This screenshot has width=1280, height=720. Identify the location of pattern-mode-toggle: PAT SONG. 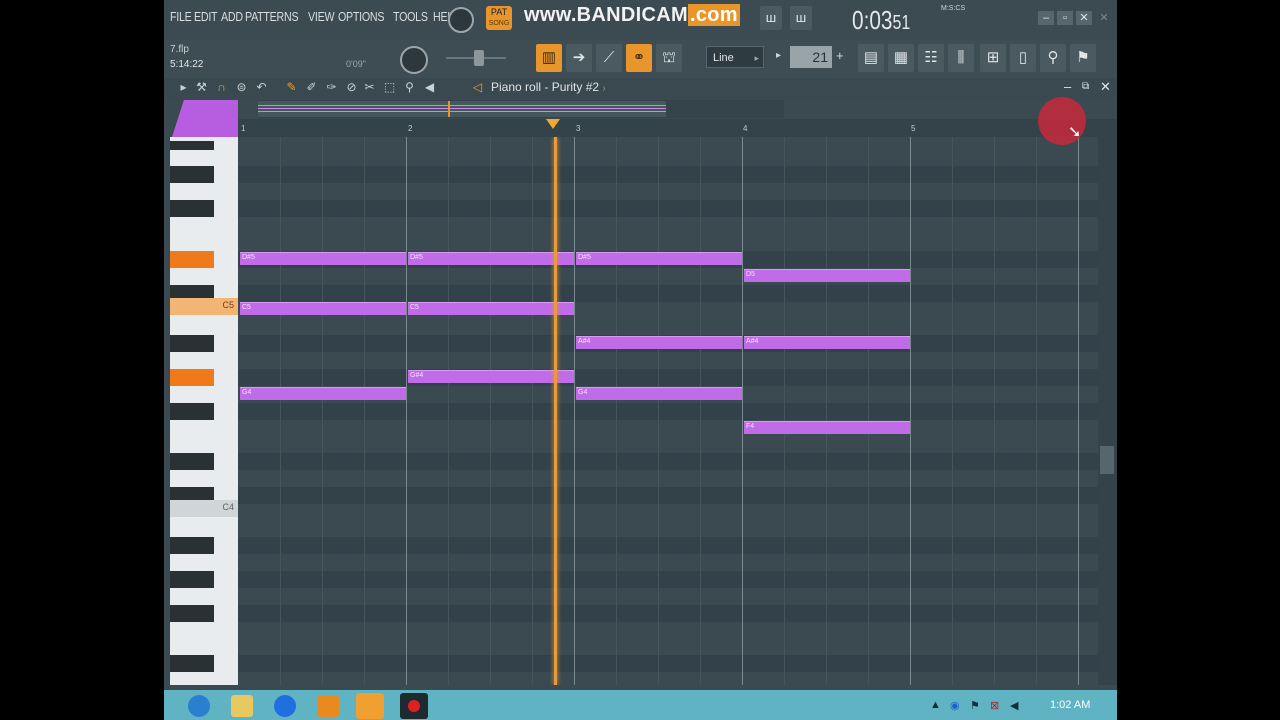
(499, 18).